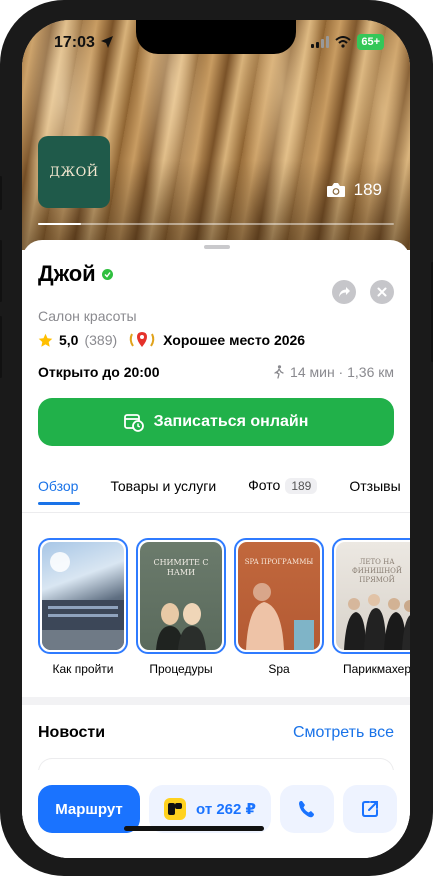 This screenshot has width=433, height=876. Describe the element at coordinates (72, 732) in the screenshot. I see `news-title: Новости` at that location.